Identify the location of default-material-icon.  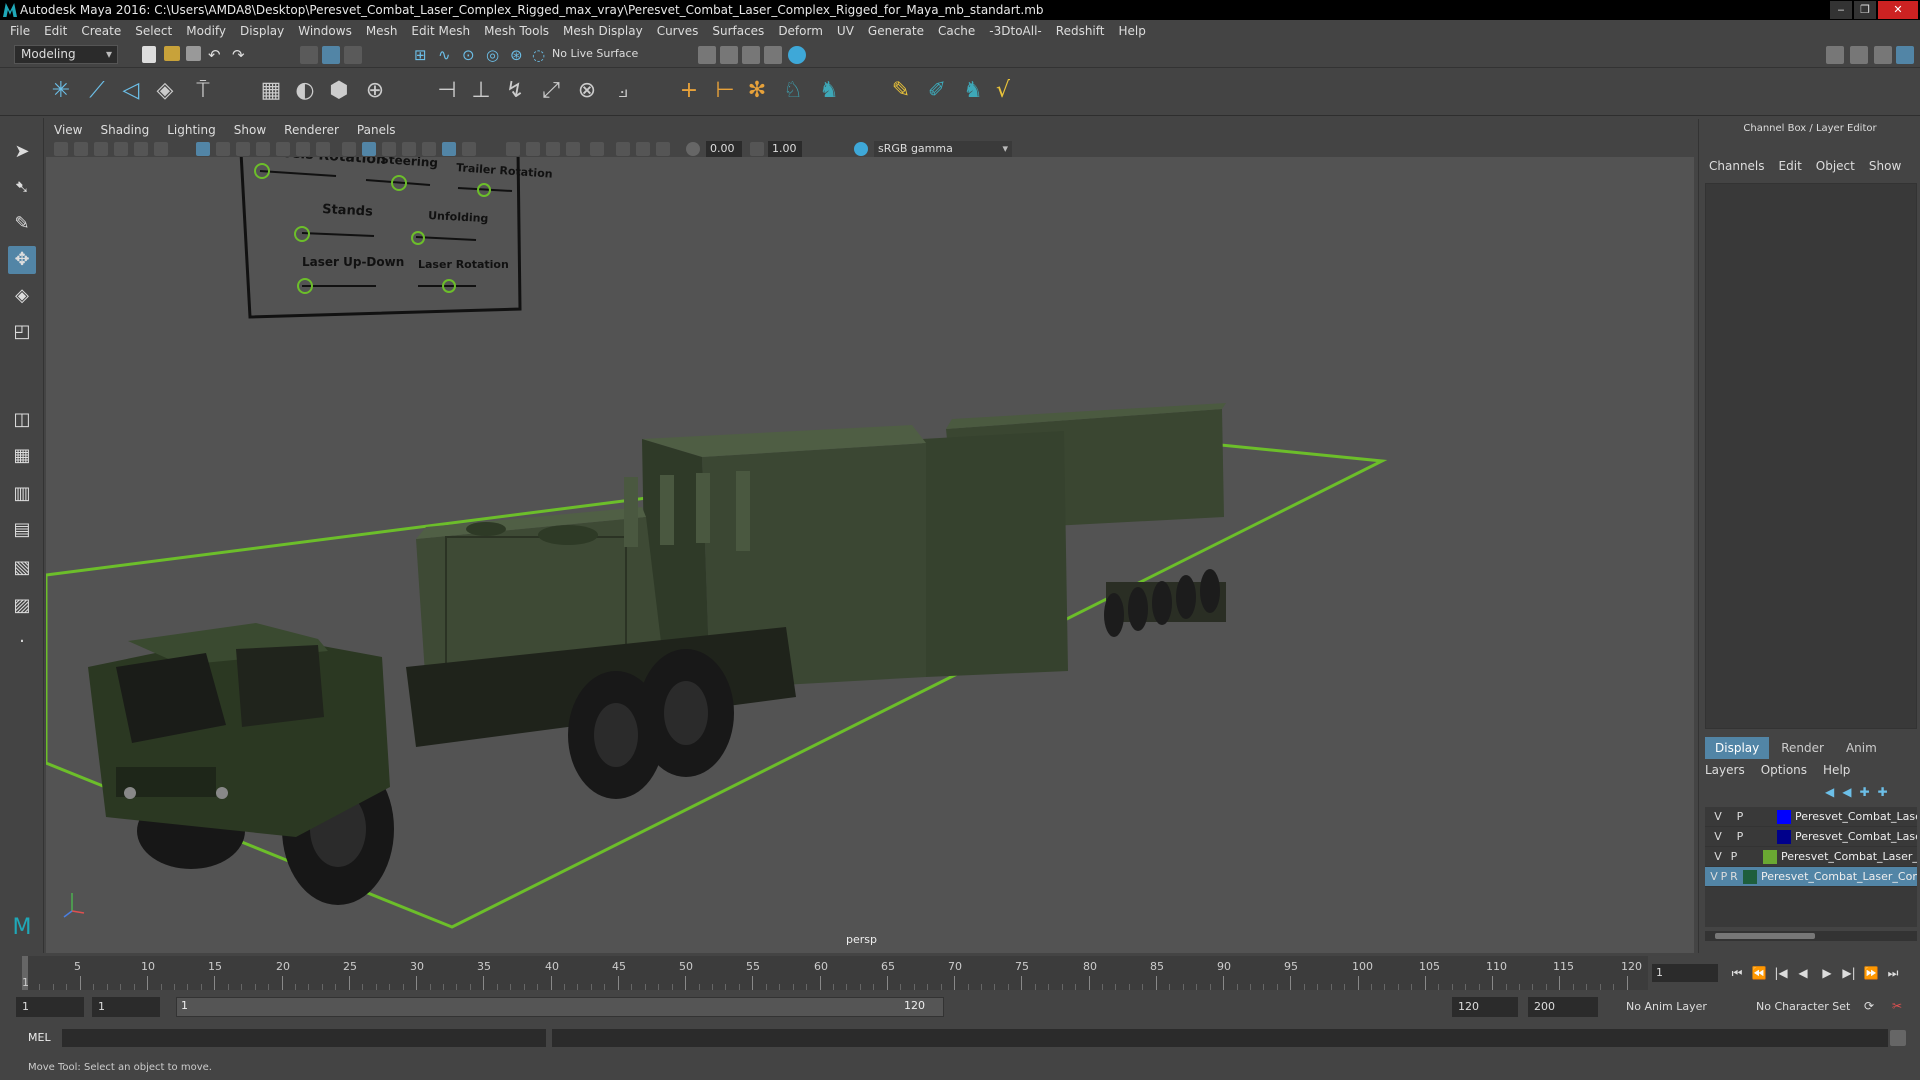
(389, 149).